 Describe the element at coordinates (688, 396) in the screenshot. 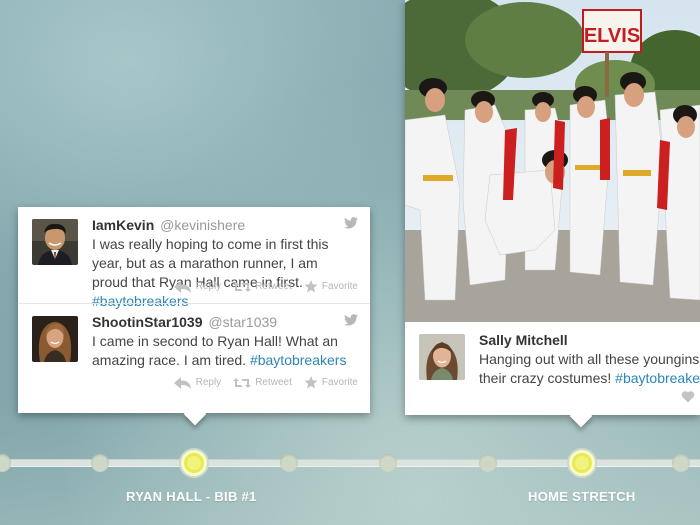

I see `heart-icon` at that location.